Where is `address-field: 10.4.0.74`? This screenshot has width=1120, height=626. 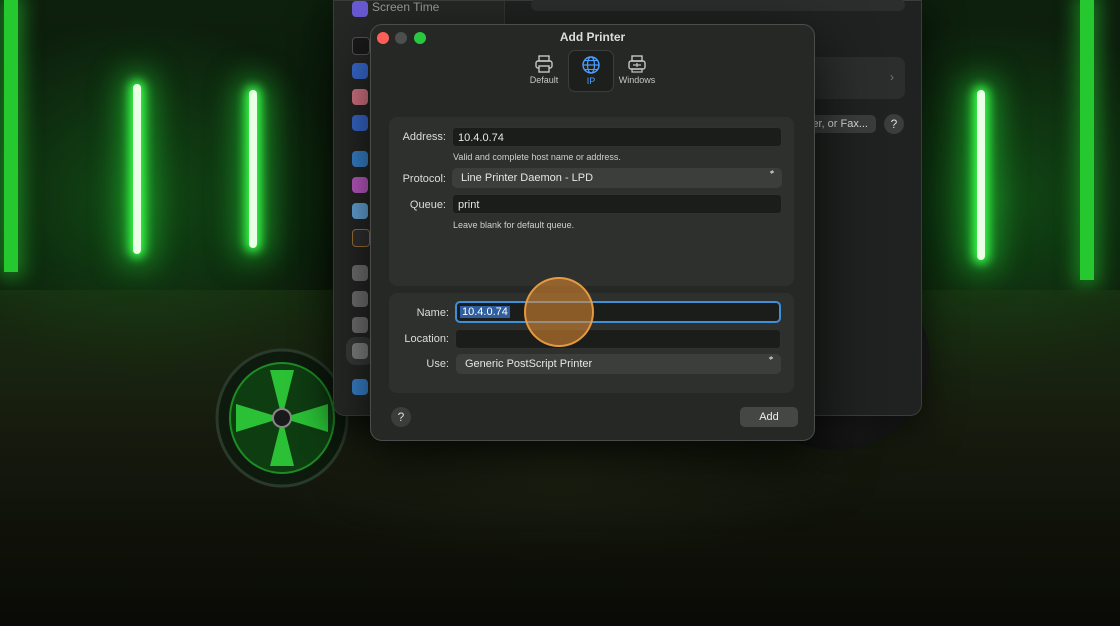 address-field: 10.4.0.74 is located at coordinates (617, 137).